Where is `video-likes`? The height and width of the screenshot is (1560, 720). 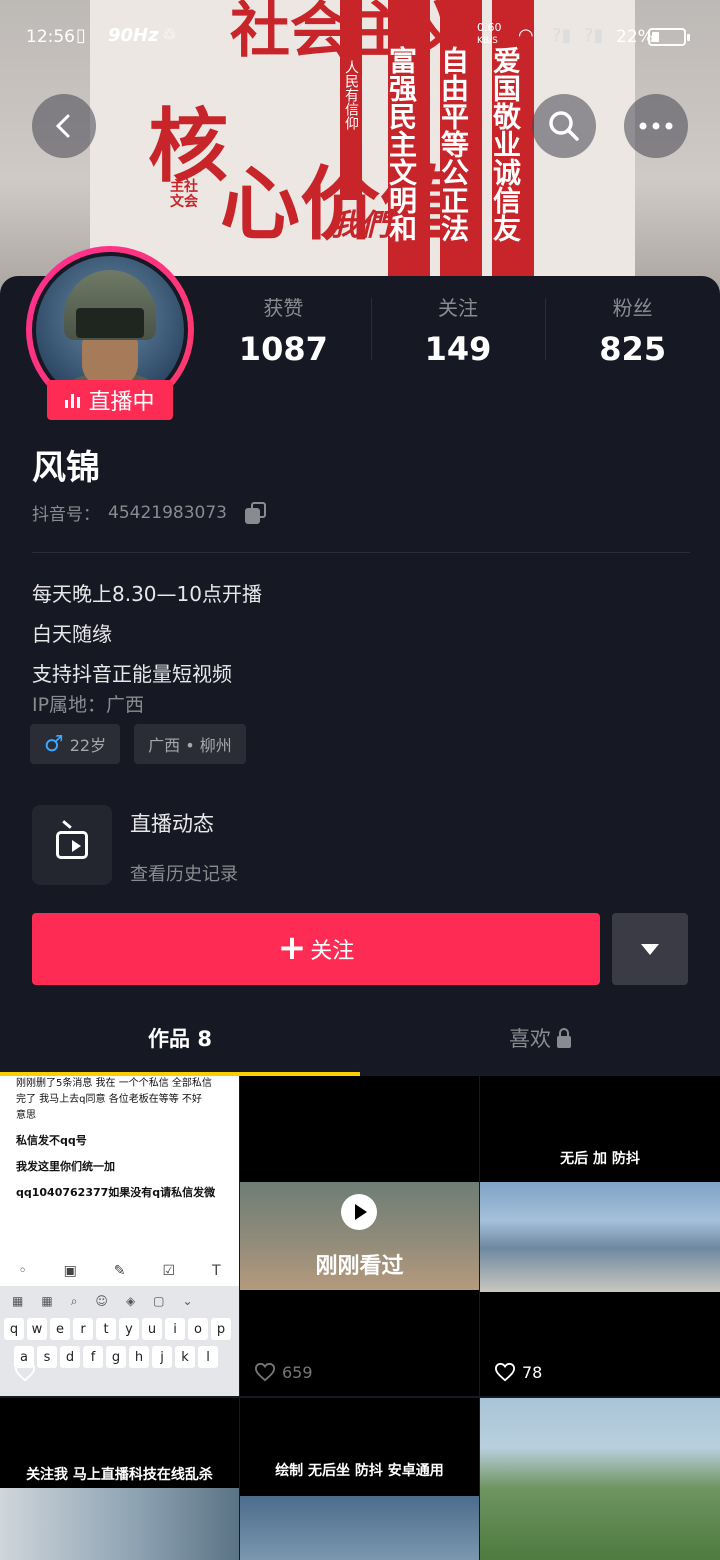
video-likes is located at coordinates (25, 1372).